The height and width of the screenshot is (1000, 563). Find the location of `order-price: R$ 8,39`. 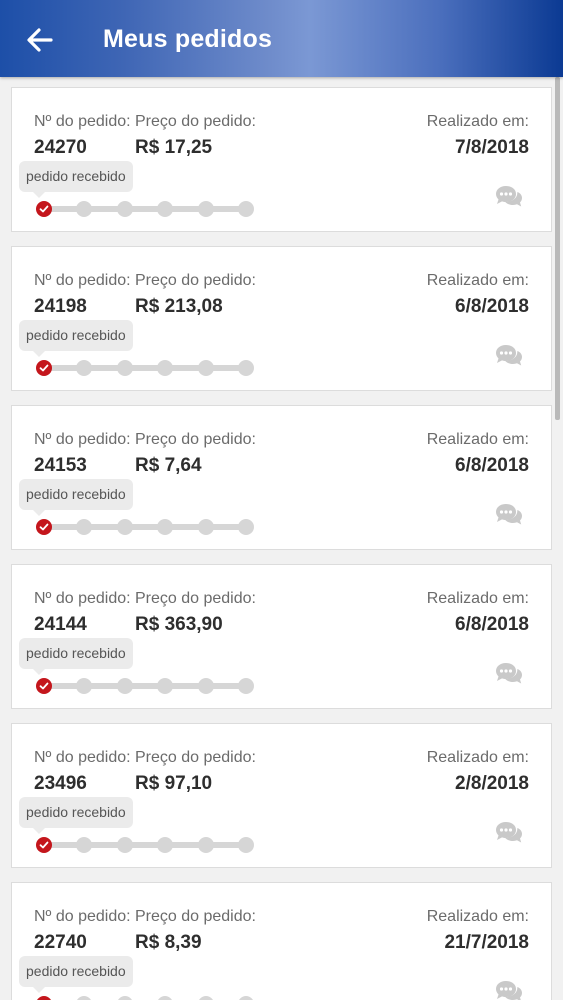

order-price: R$ 8,39 is located at coordinates (168, 942).